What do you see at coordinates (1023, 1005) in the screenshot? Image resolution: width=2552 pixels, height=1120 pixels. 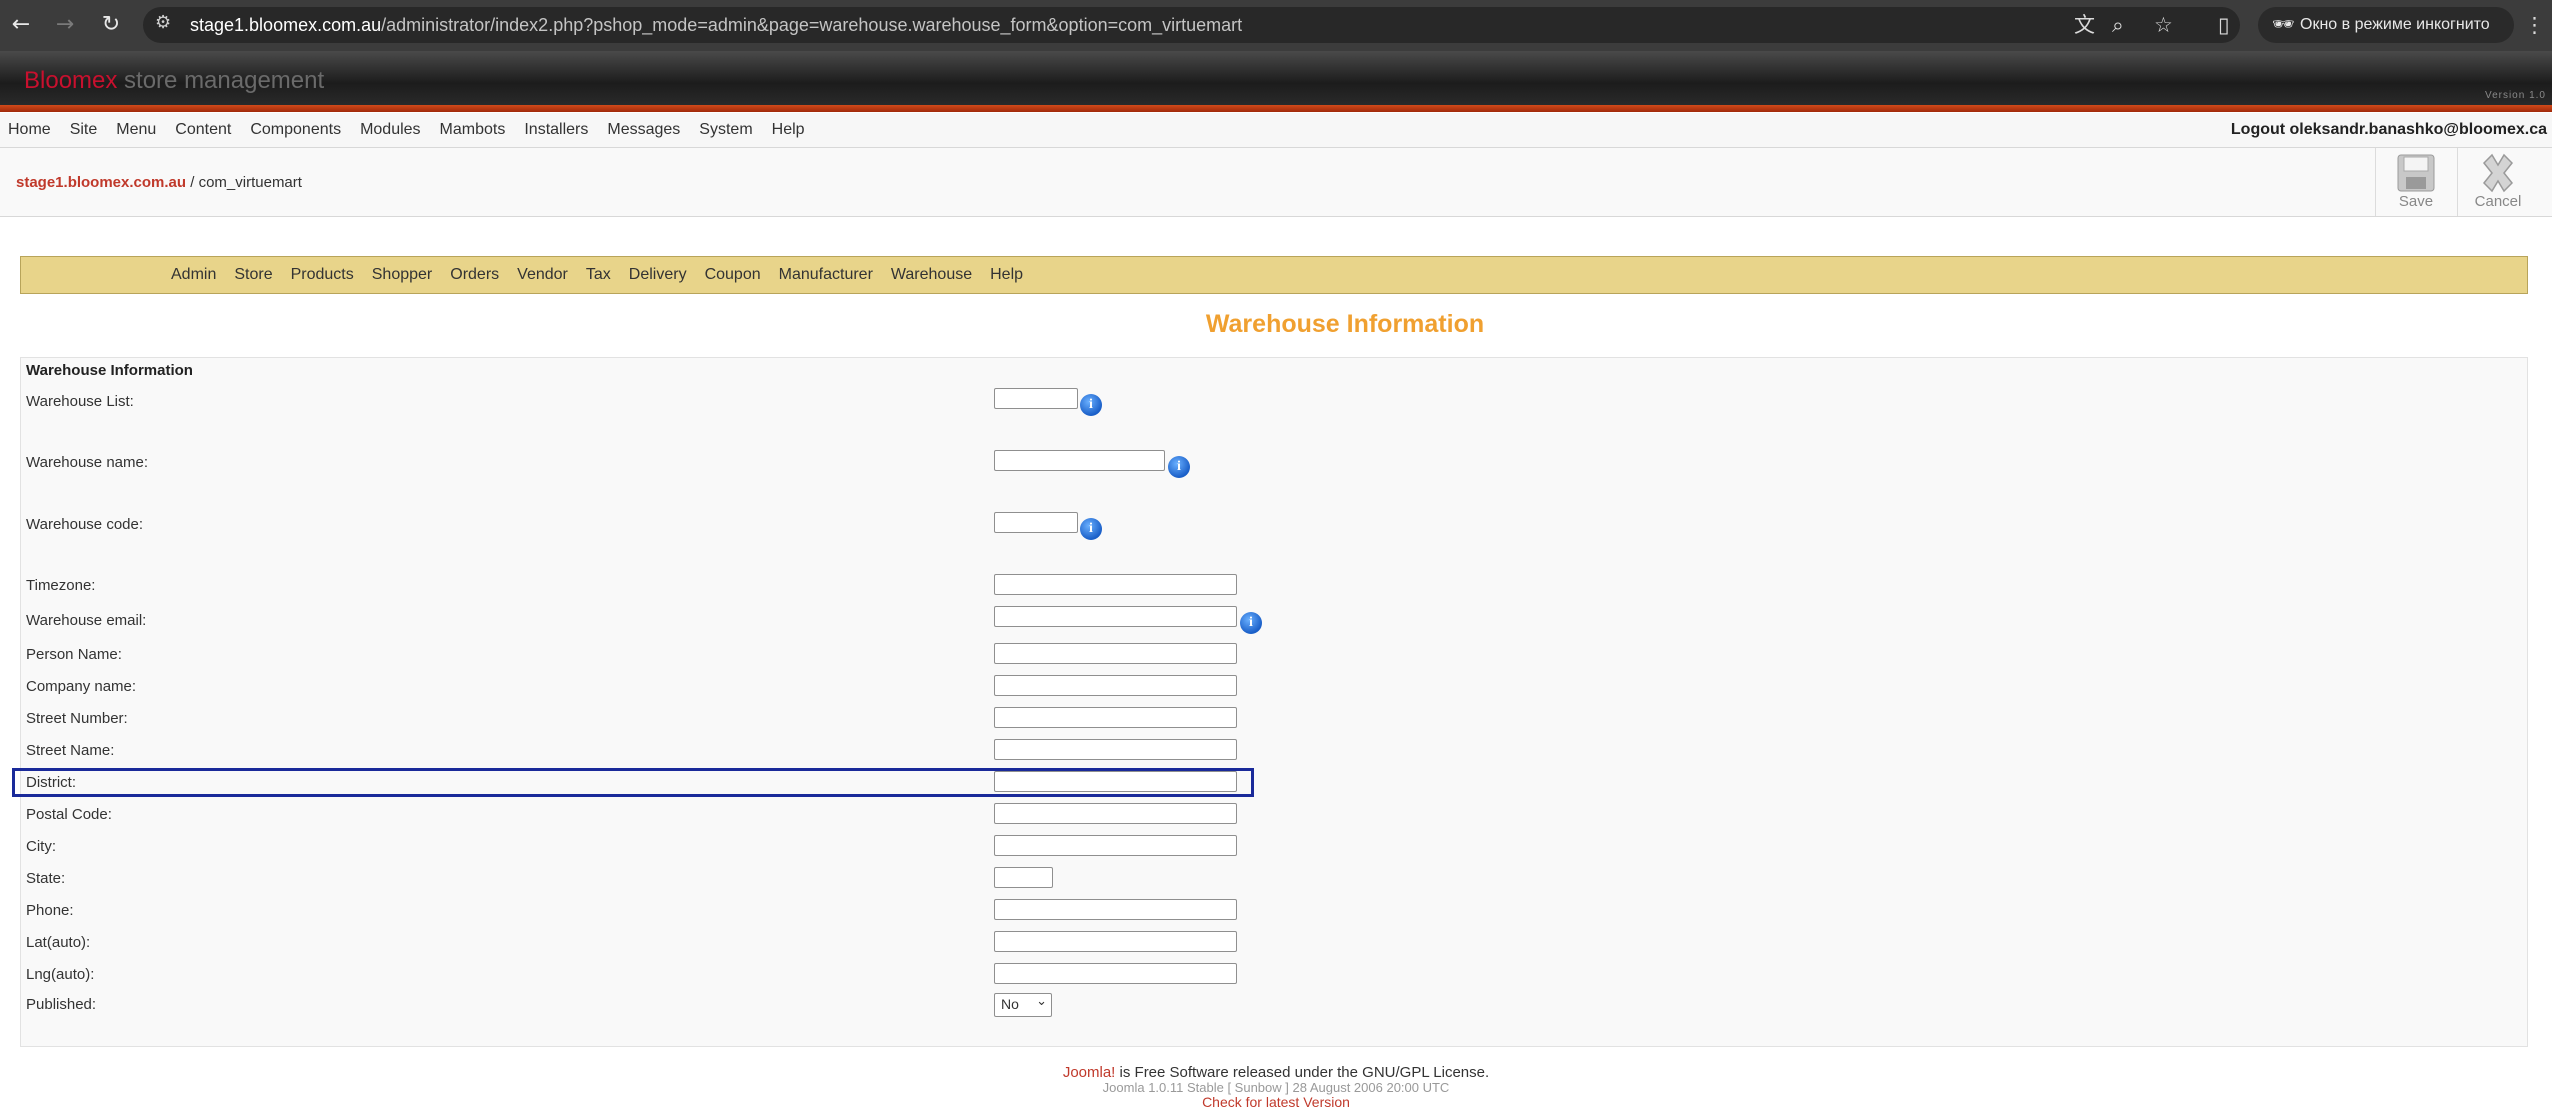 I see `published-select: No ⌄` at bounding box center [1023, 1005].